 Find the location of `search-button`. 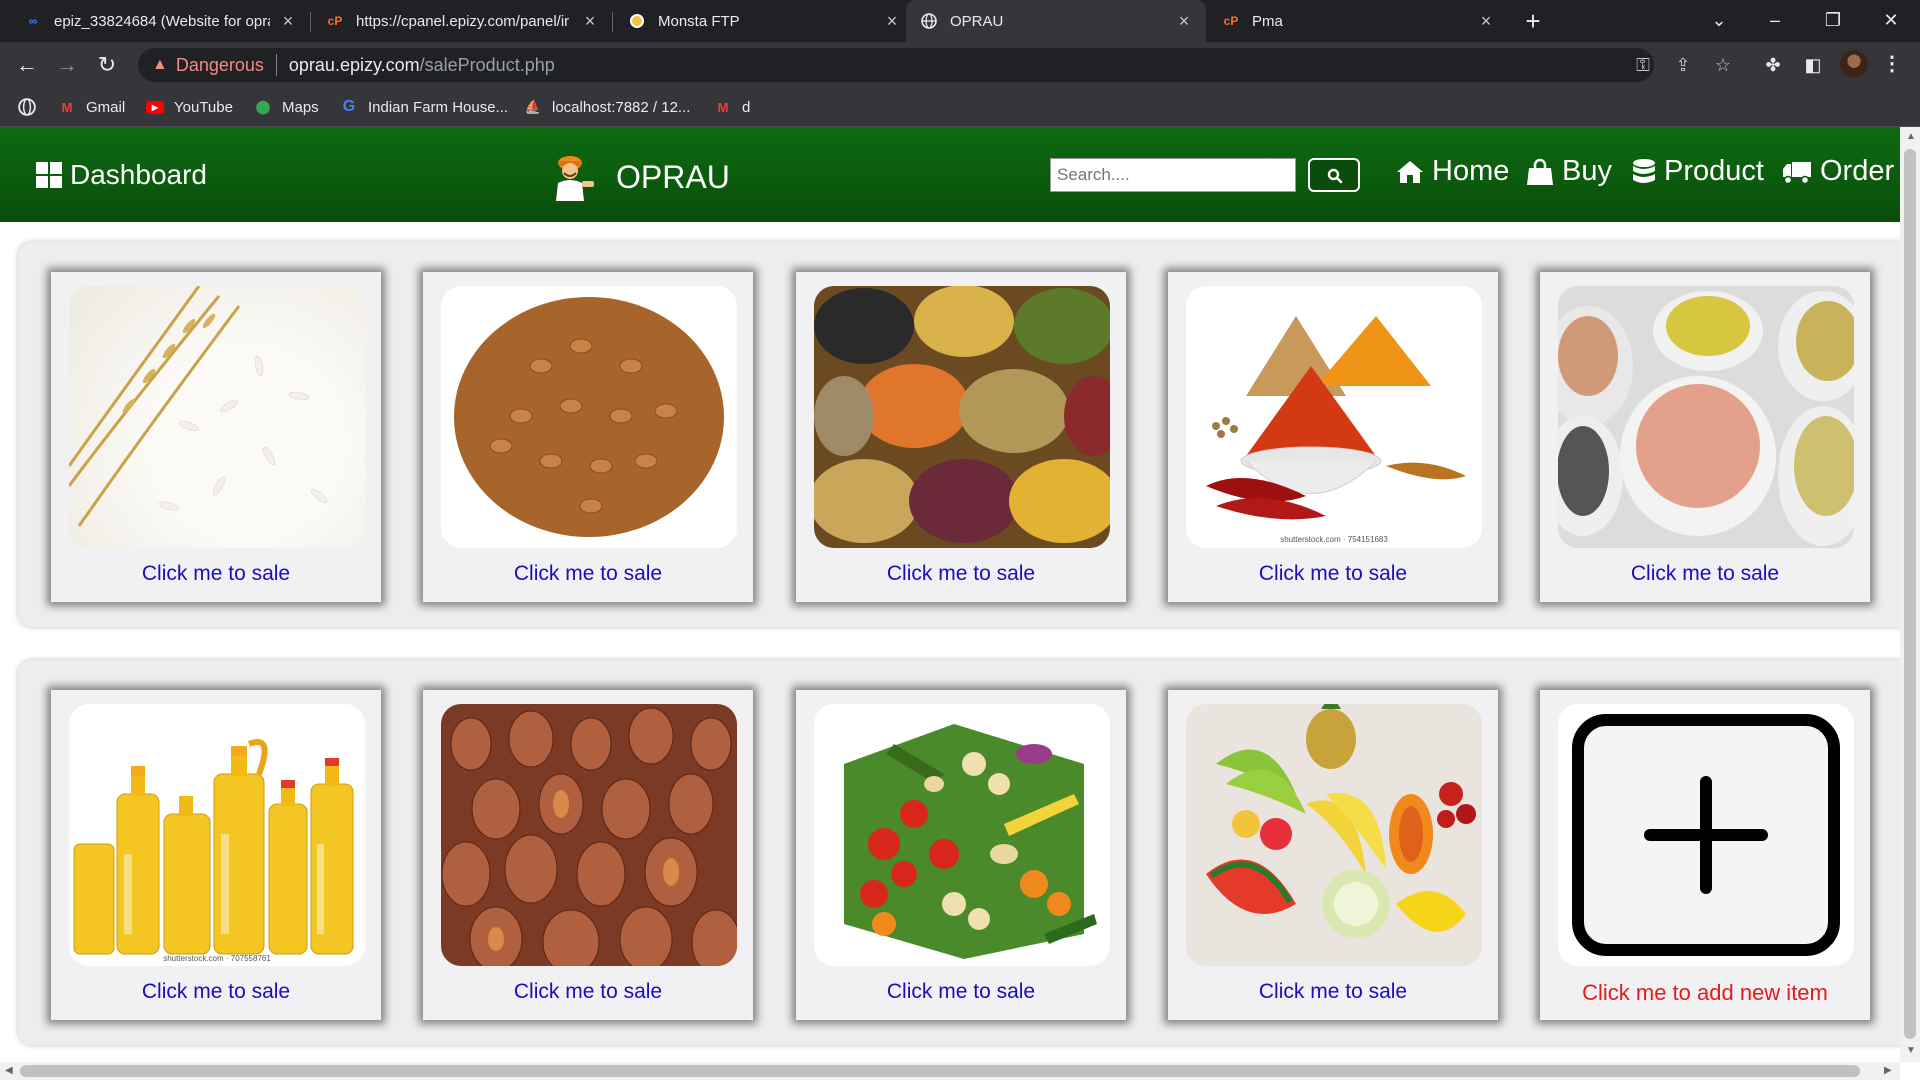

search-button is located at coordinates (1334, 175).